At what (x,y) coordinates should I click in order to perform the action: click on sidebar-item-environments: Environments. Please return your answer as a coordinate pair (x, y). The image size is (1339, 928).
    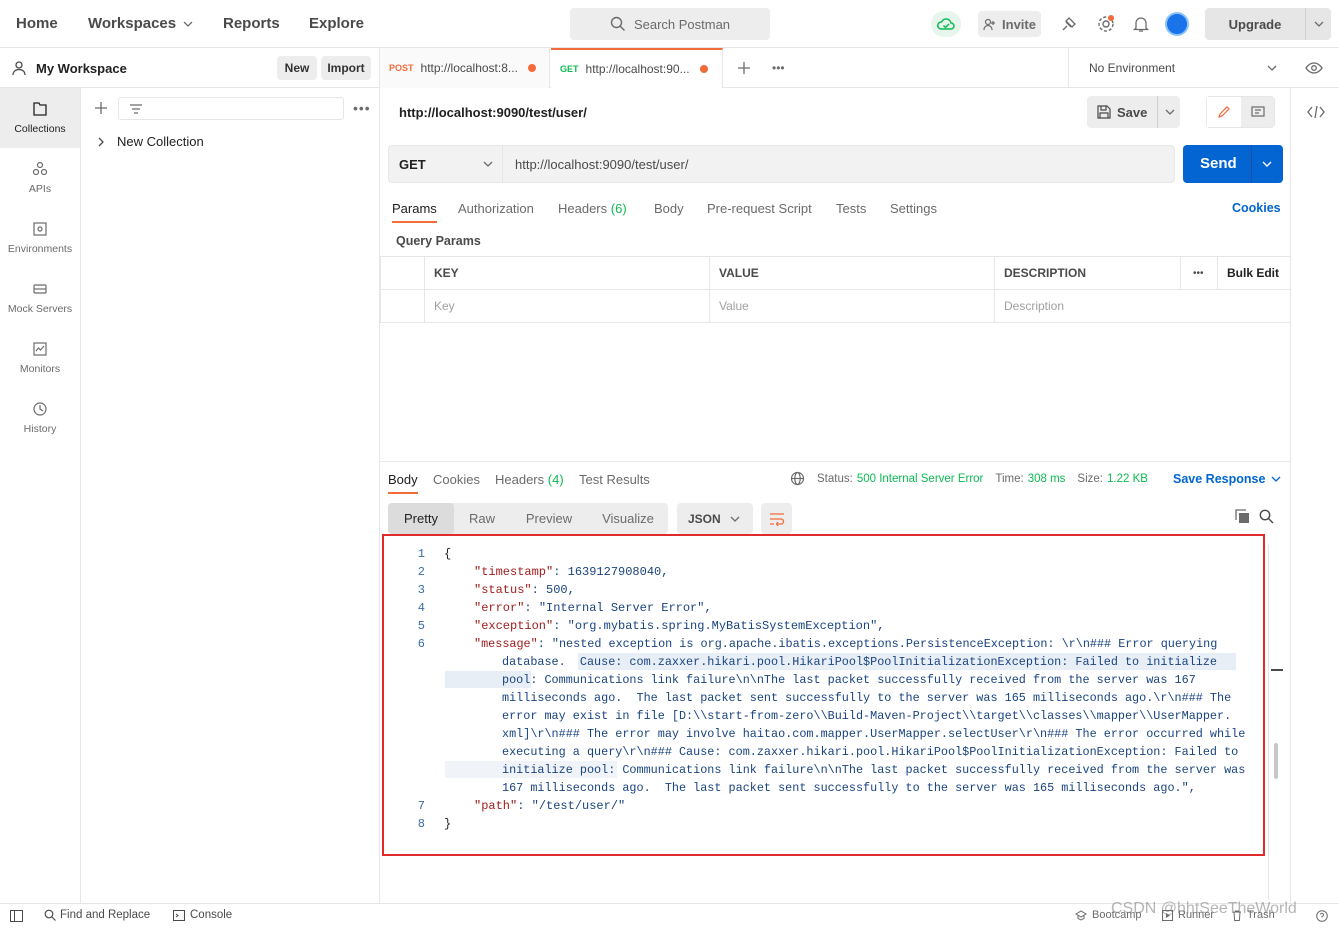
    Looking at the image, I should click on (40, 238).